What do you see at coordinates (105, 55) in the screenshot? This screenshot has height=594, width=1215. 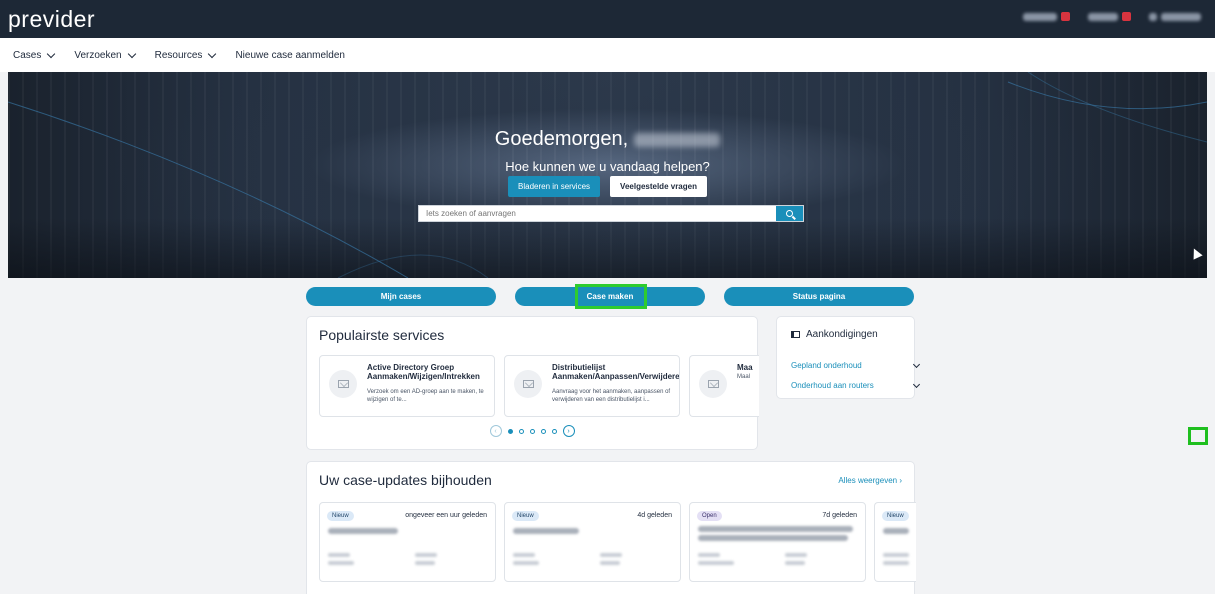 I see `nav-verzoeken: Verzoeken` at bounding box center [105, 55].